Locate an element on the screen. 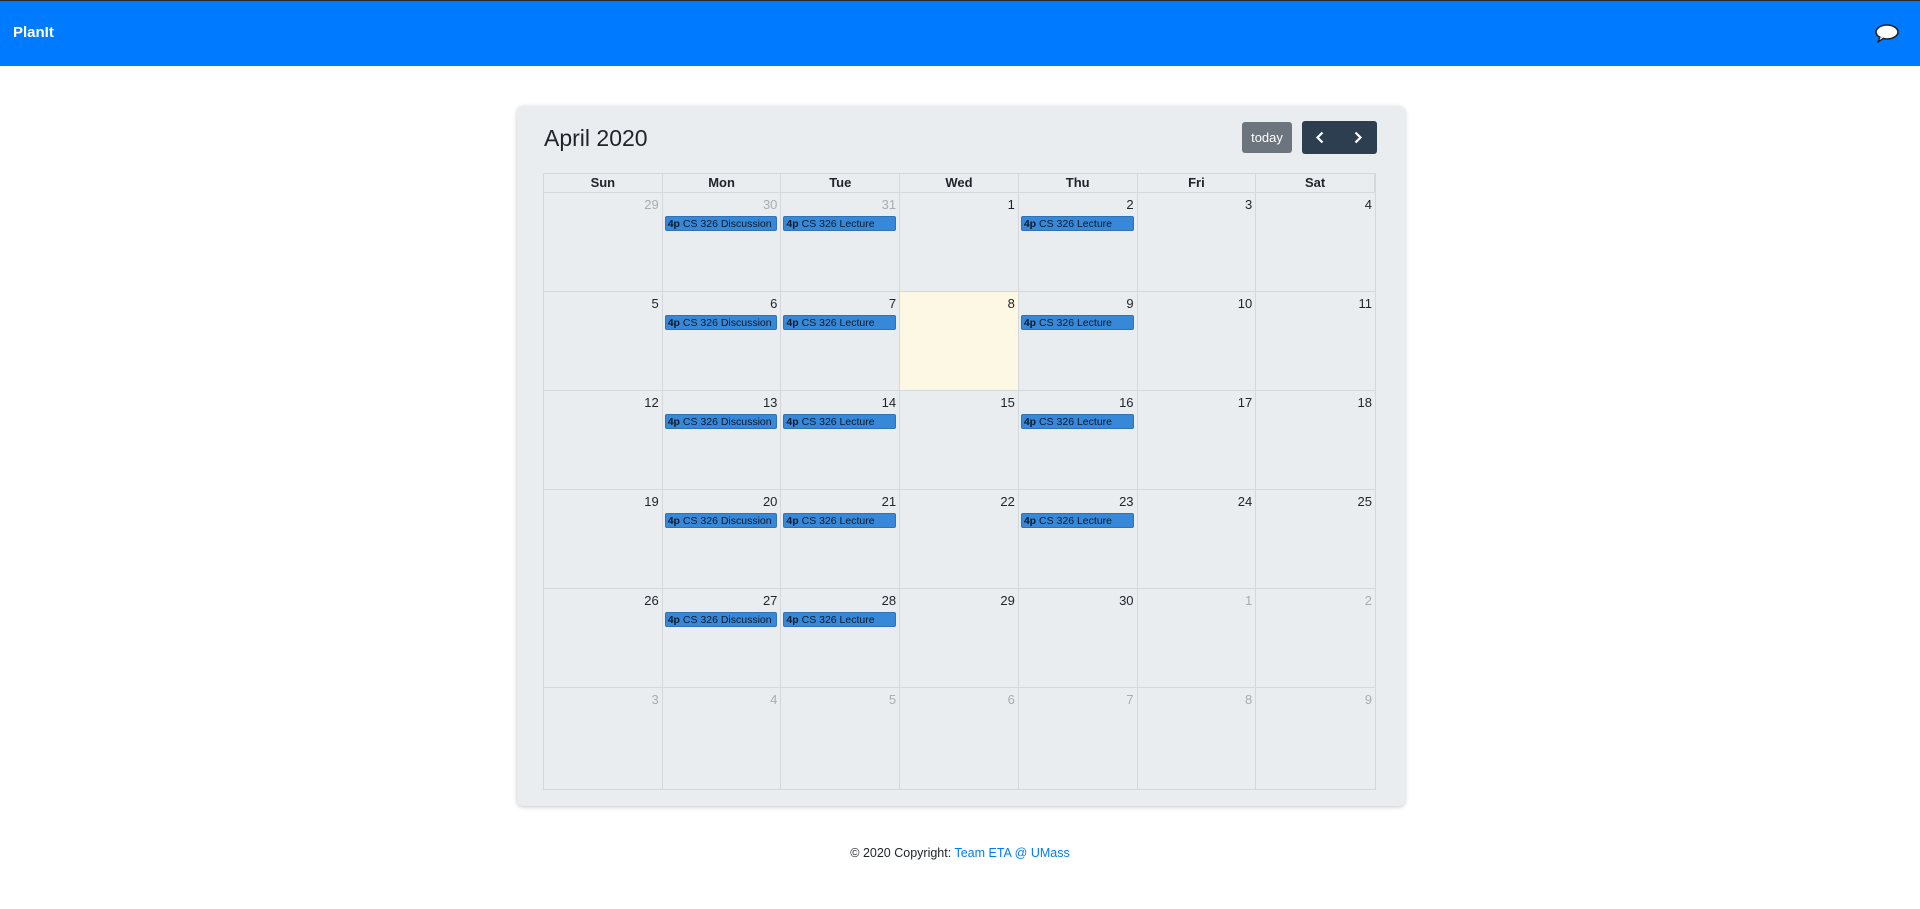 The height and width of the screenshot is (909, 1920). day-cell: 11 is located at coordinates (1315, 341).